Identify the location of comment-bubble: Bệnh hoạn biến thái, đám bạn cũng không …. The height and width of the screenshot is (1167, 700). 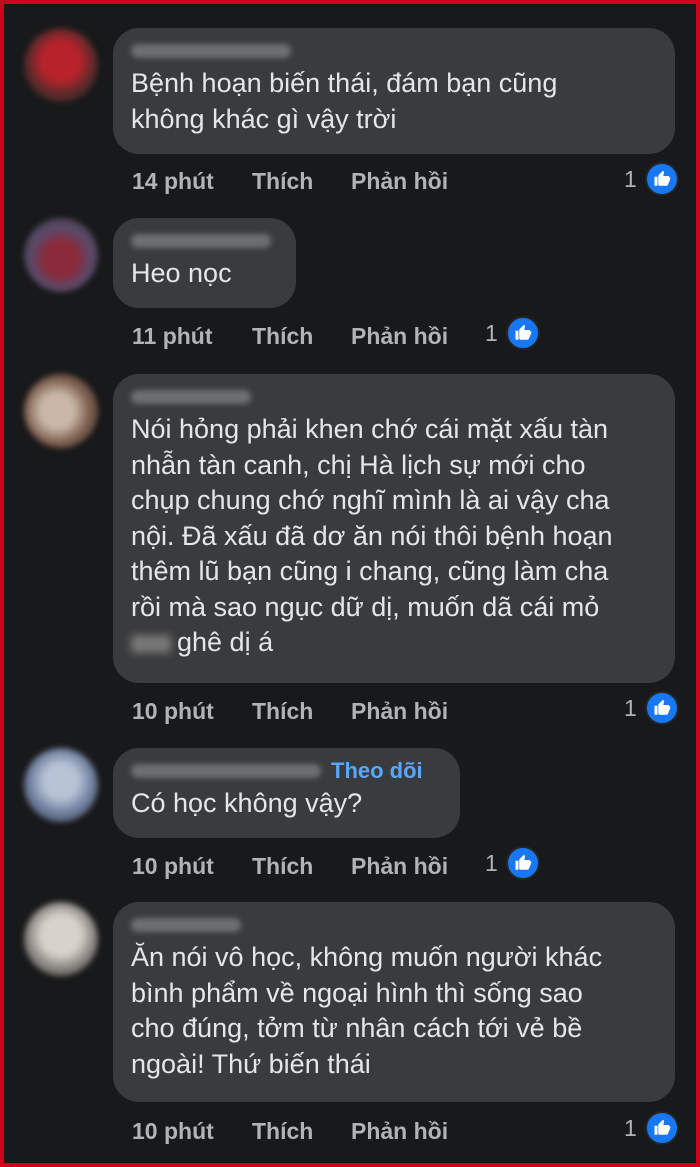
(394, 91).